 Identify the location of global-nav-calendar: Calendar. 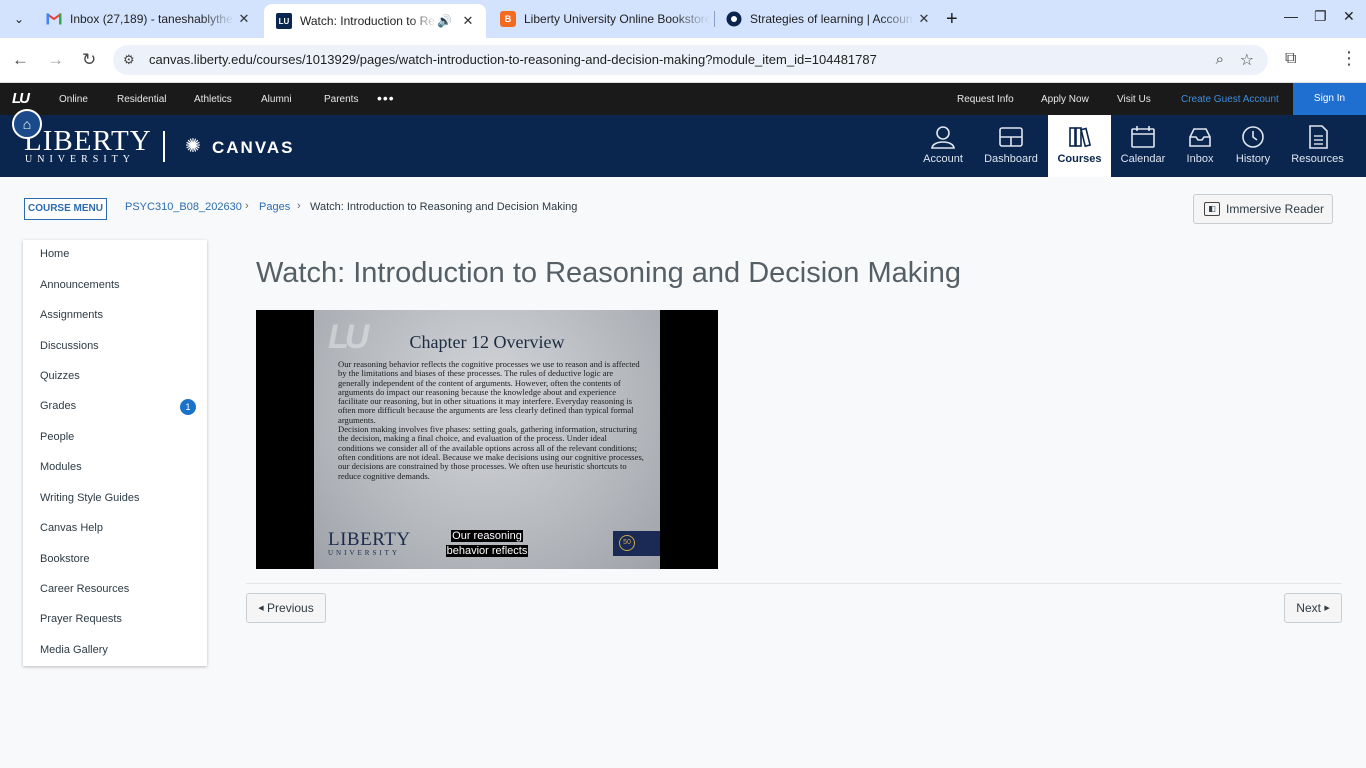
(1143, 146).